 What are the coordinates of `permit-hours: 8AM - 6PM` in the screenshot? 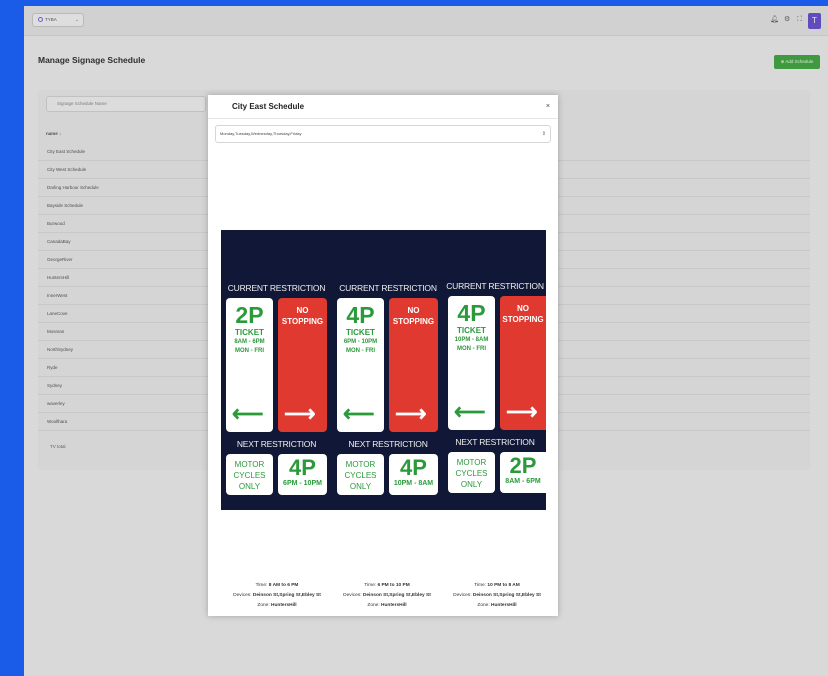 It's located at (249, 342).